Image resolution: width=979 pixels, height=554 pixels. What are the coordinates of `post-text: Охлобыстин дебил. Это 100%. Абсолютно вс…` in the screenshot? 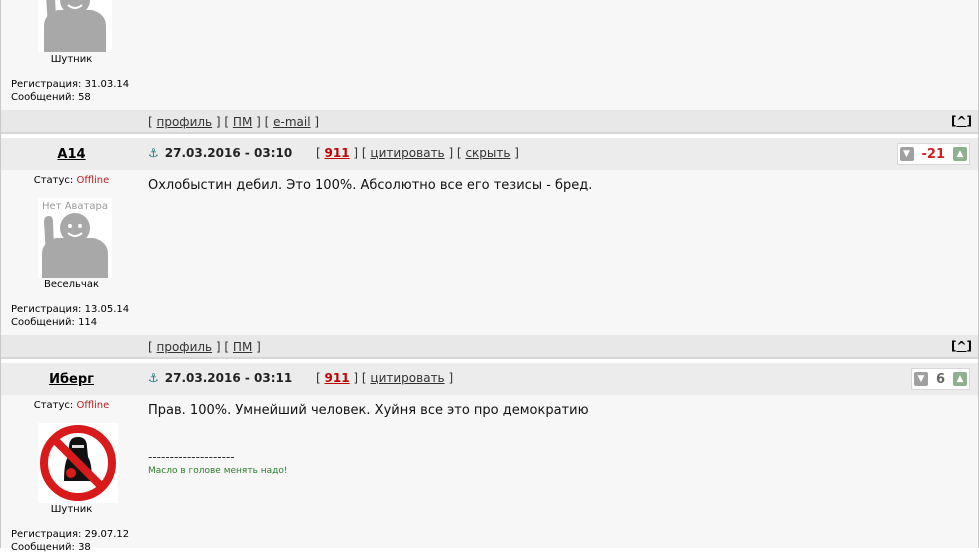 It's located at (370, 185).